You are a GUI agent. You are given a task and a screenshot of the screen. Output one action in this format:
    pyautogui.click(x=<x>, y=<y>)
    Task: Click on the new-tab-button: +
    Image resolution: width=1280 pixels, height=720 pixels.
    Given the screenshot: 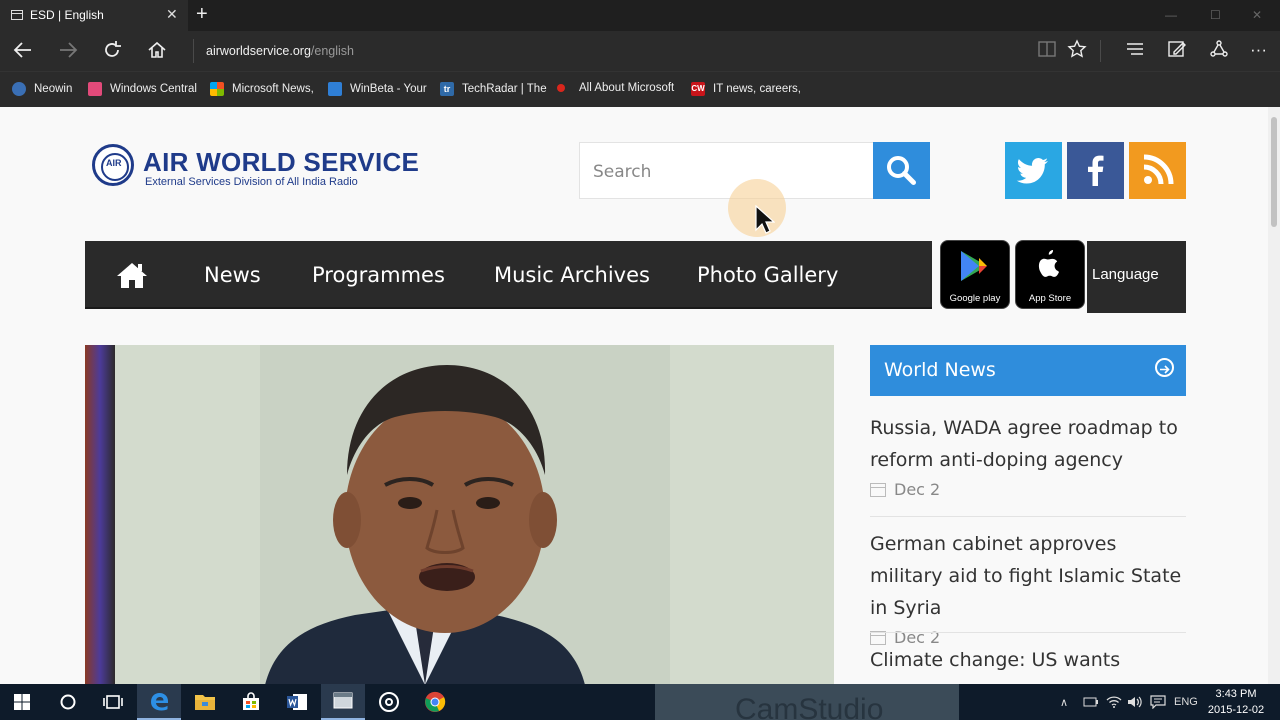 What is the action you would take?
    pyautogui.click(x=202, y=14)
    